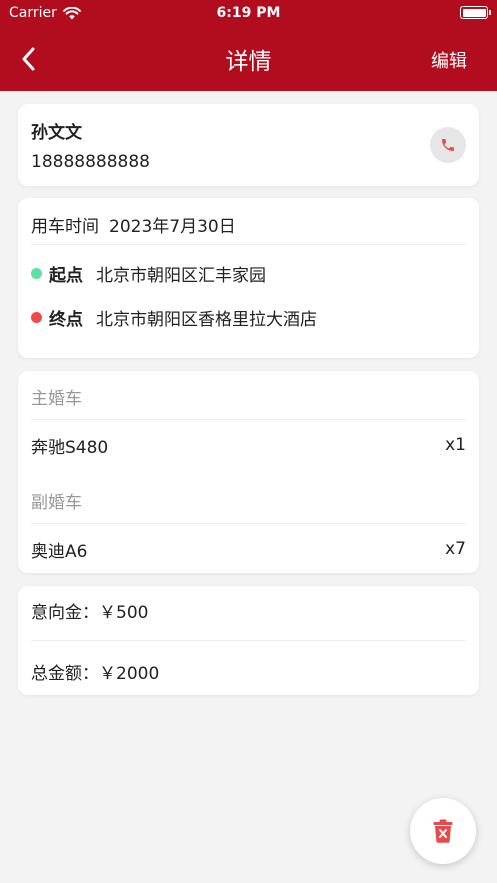 This screenshot has height=883, width=497. What do you see at coordinates (95, 673) in the screenshot?
I see `total-text: 总金额：￥2000` at bounding box center [95, 673].